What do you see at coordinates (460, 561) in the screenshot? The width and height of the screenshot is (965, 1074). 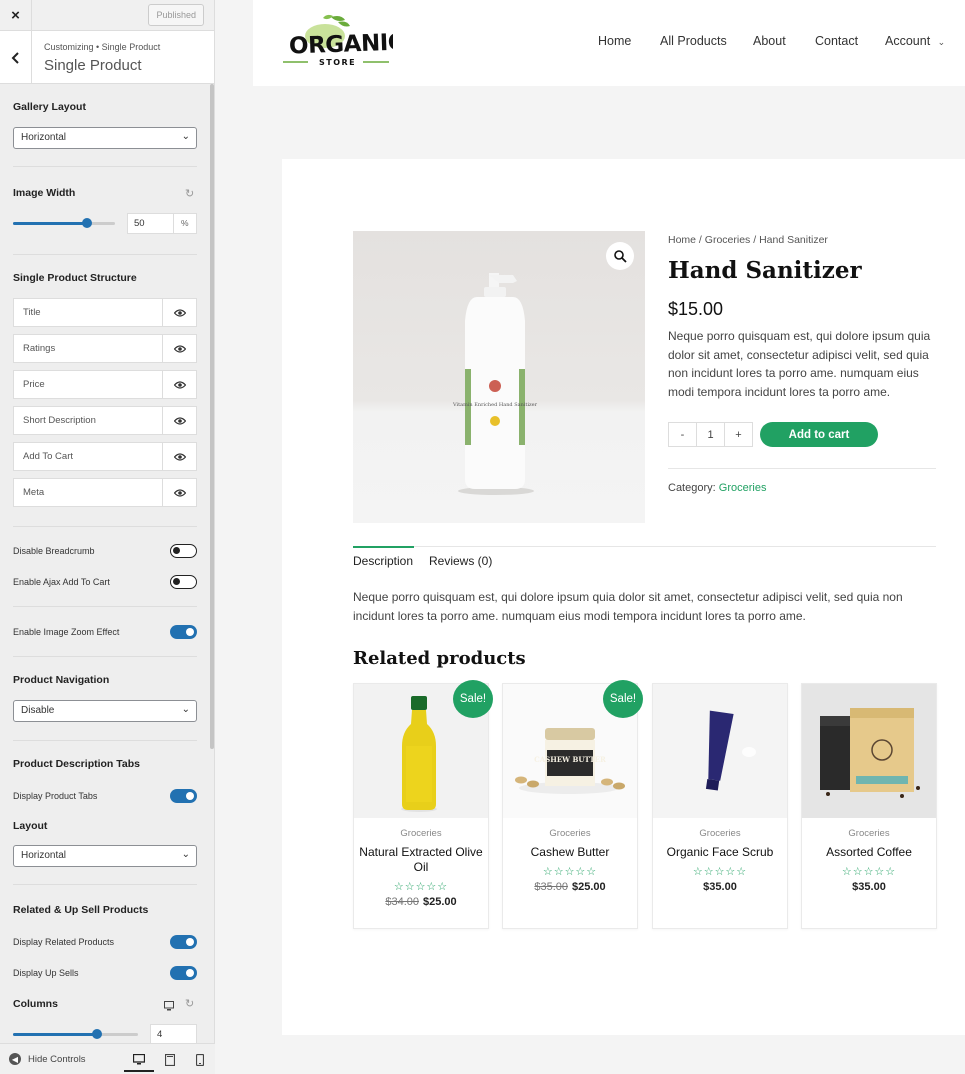 I see `tab-reviews: Reviews (0)` at bounding box center [460, 561].